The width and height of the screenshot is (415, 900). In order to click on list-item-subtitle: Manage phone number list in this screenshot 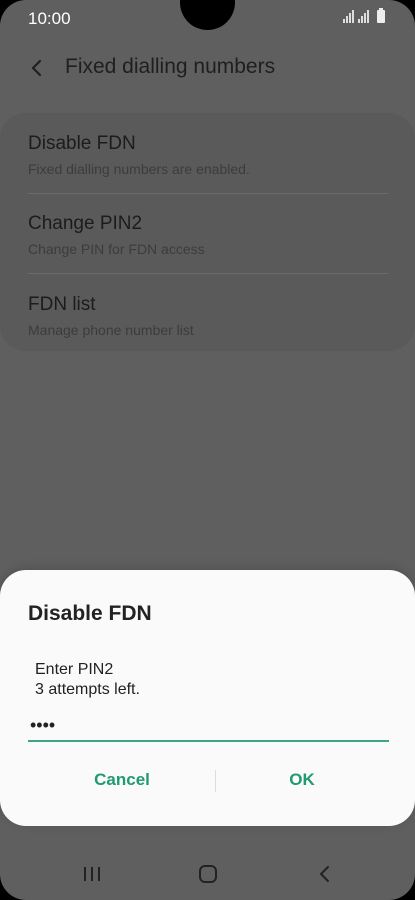, I will do `click(111, 330)`.